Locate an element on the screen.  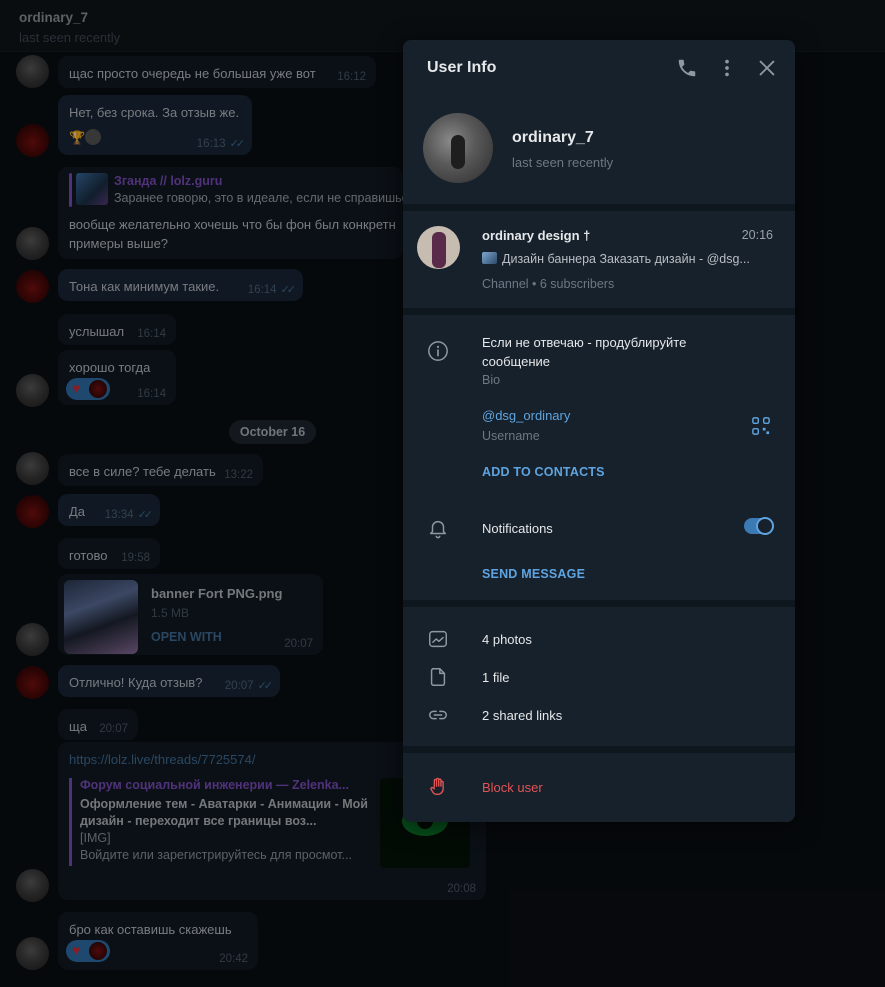
notifications-label: Notifications is located at coordinates (517, 528).